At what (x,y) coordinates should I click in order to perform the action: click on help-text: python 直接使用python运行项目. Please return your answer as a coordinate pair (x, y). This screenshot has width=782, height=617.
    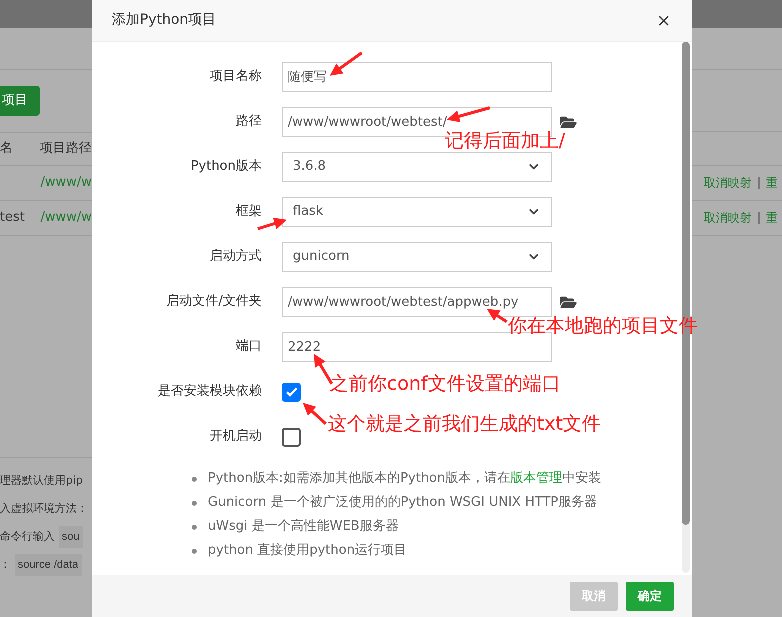
    Looking at the image, I should click on (308, 551).